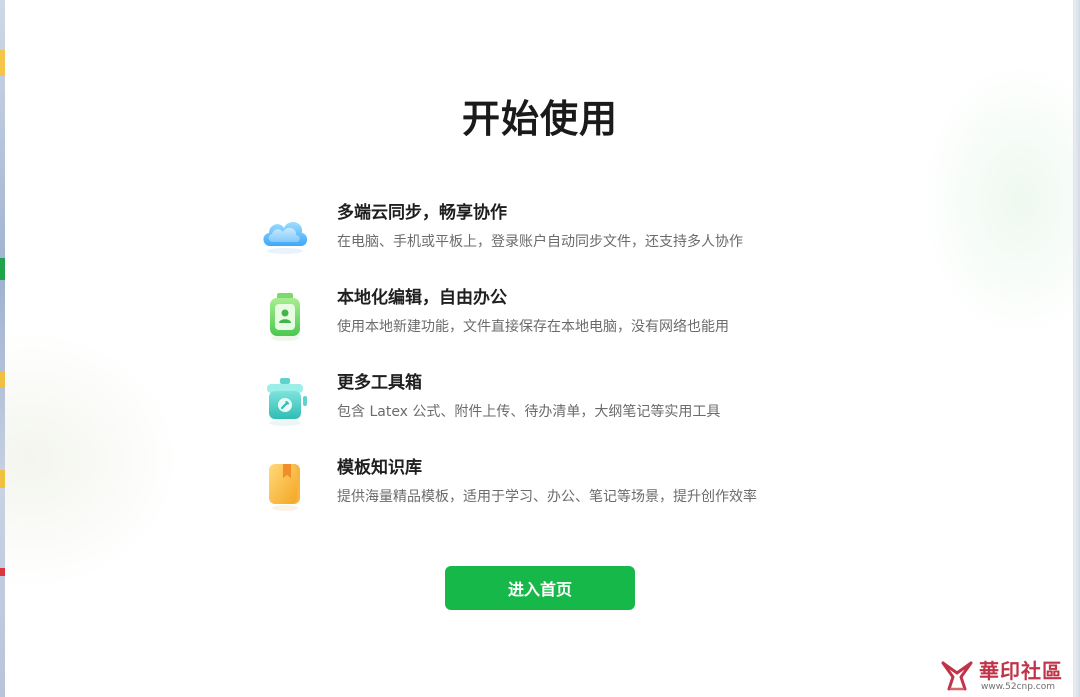 The width and height of the screenshot is (1080, 697). What do you see at coordinates (539, 119) in the screenshot?
I see `page-title: 开始使用` at bounding box center [539, 119].